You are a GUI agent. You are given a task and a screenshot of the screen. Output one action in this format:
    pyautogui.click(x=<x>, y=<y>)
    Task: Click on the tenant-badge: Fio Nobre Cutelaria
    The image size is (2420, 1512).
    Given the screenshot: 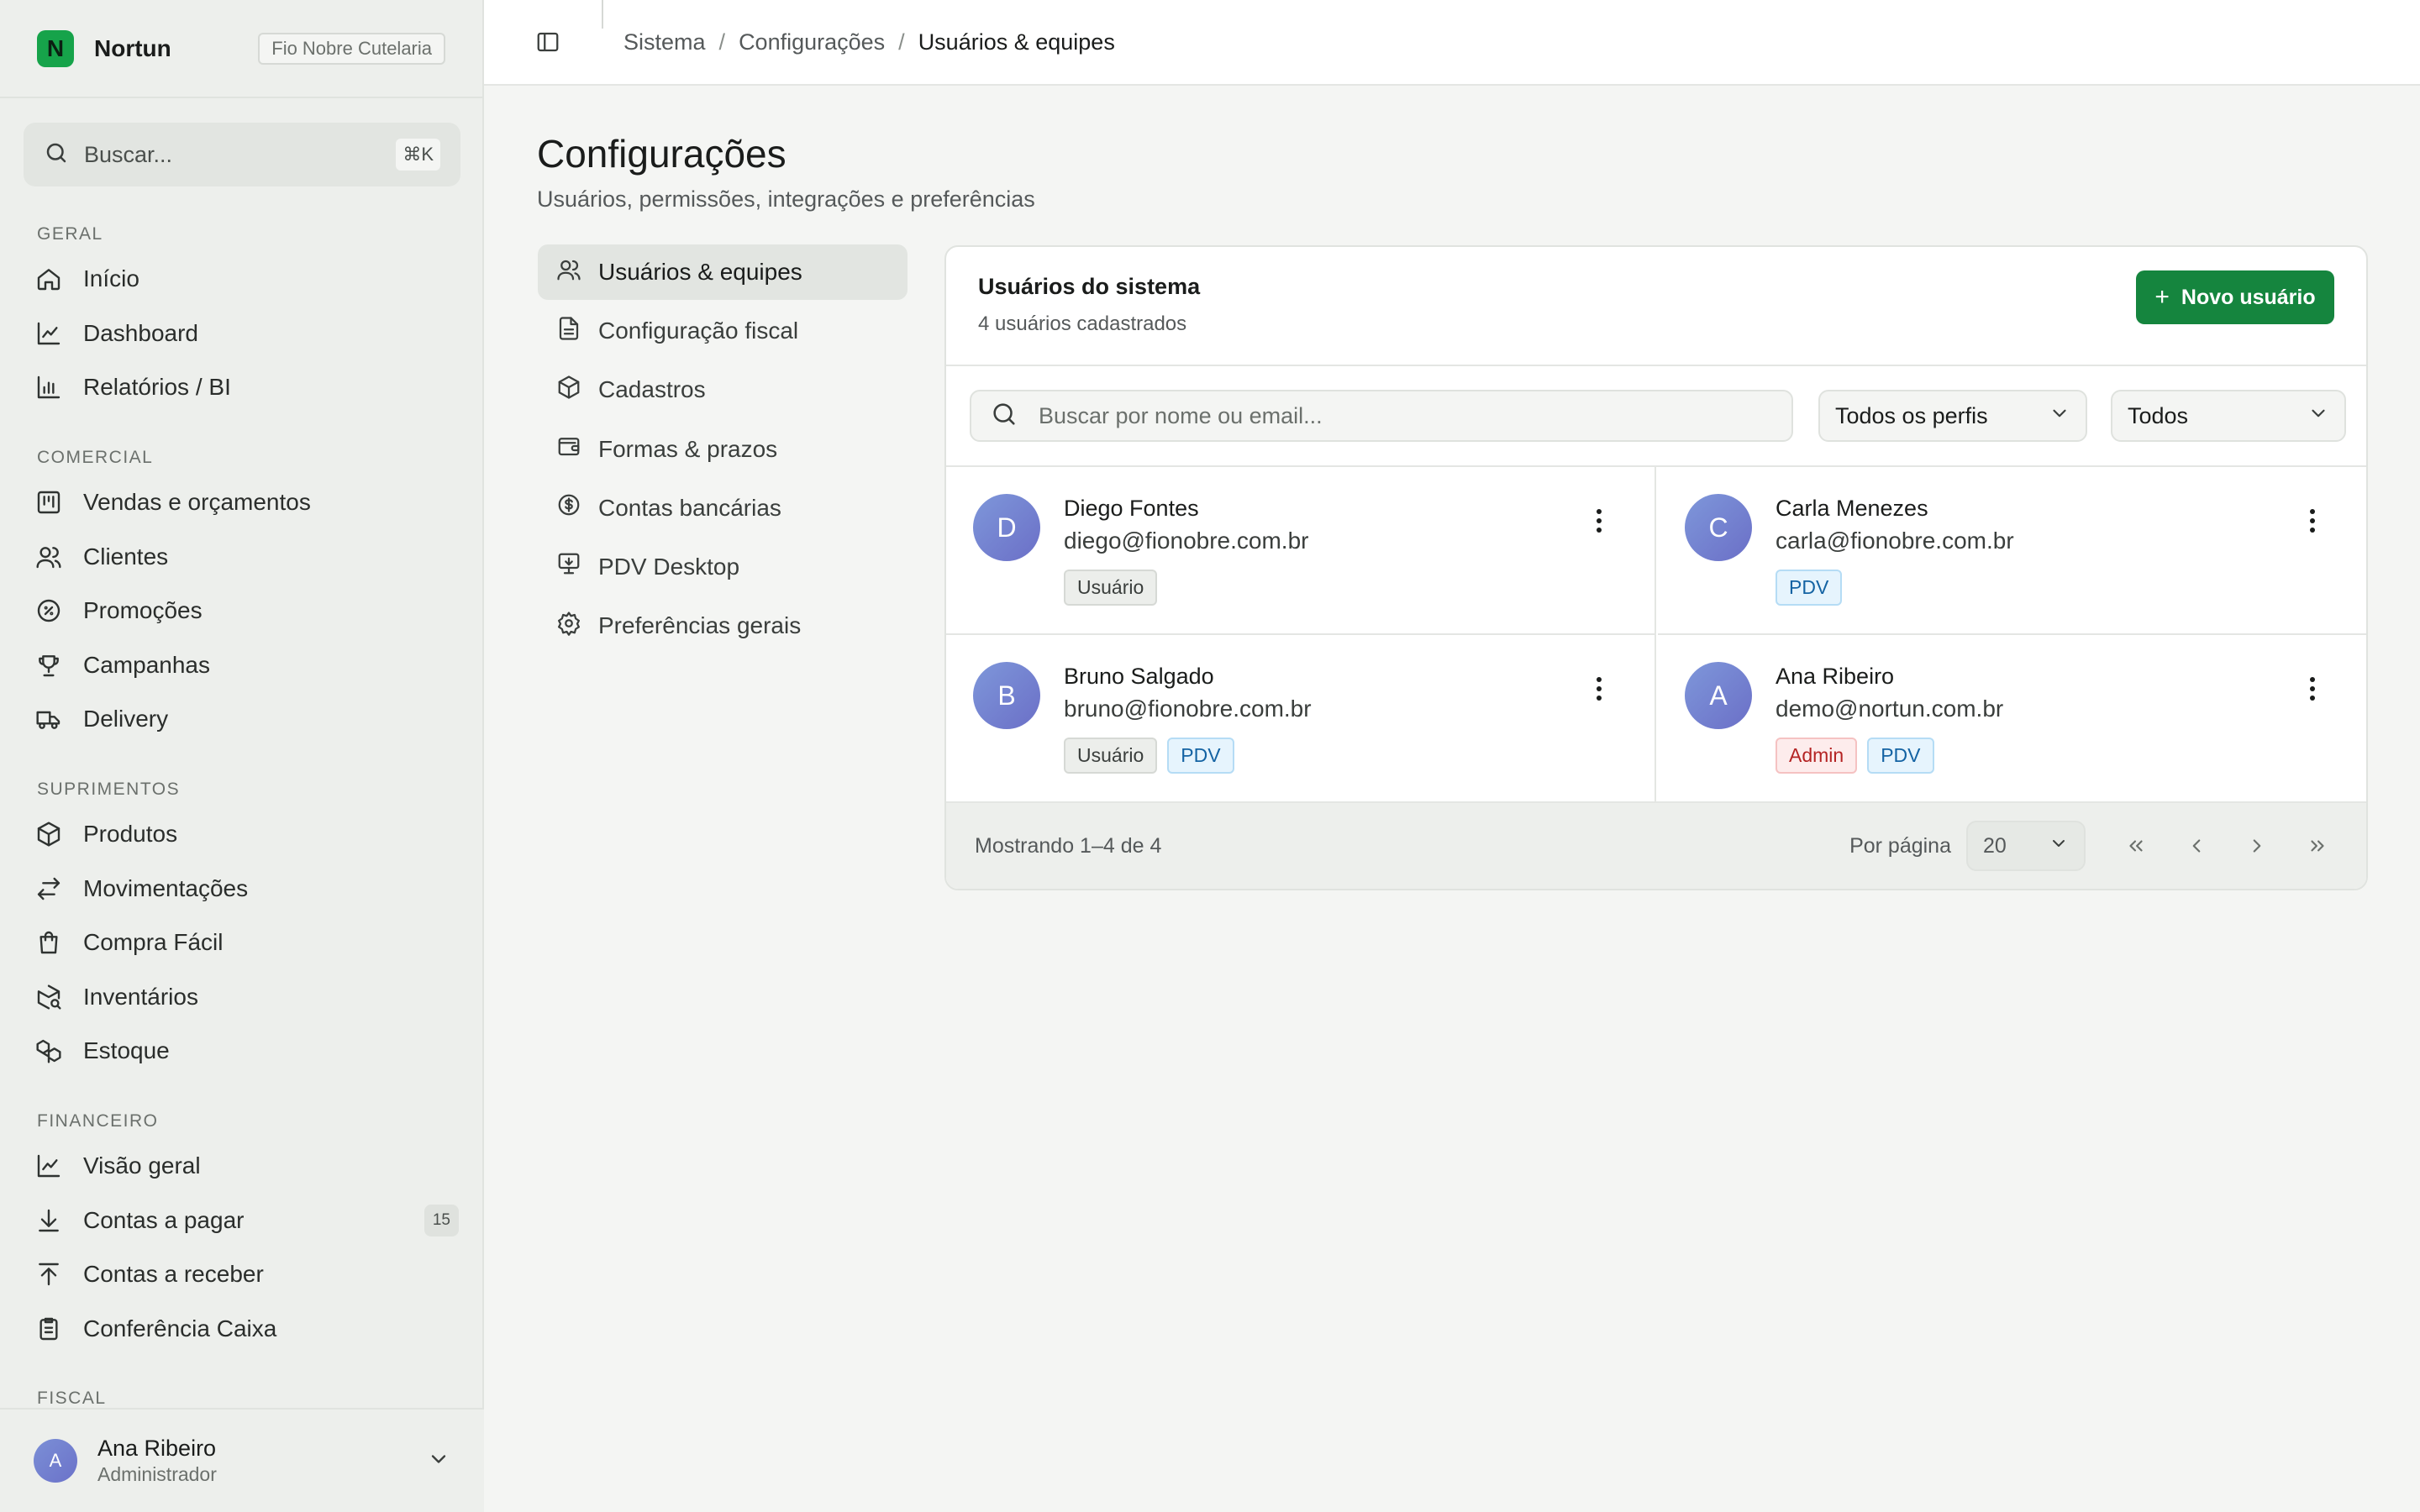 What is the action you would take?
    pyautogui.click(x=352, y=48)
    